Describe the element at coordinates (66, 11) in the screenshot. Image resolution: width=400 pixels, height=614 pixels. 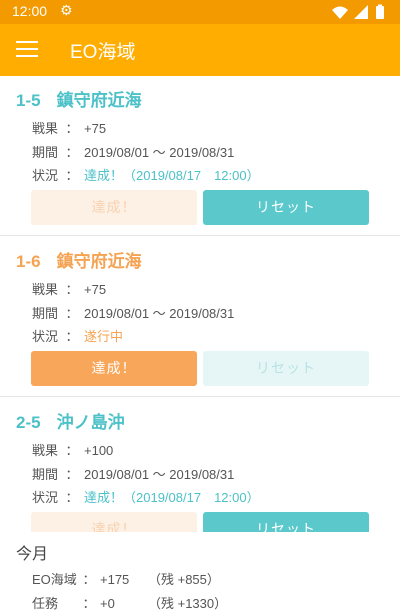
I see `gear-icon: ⚙` at that location.